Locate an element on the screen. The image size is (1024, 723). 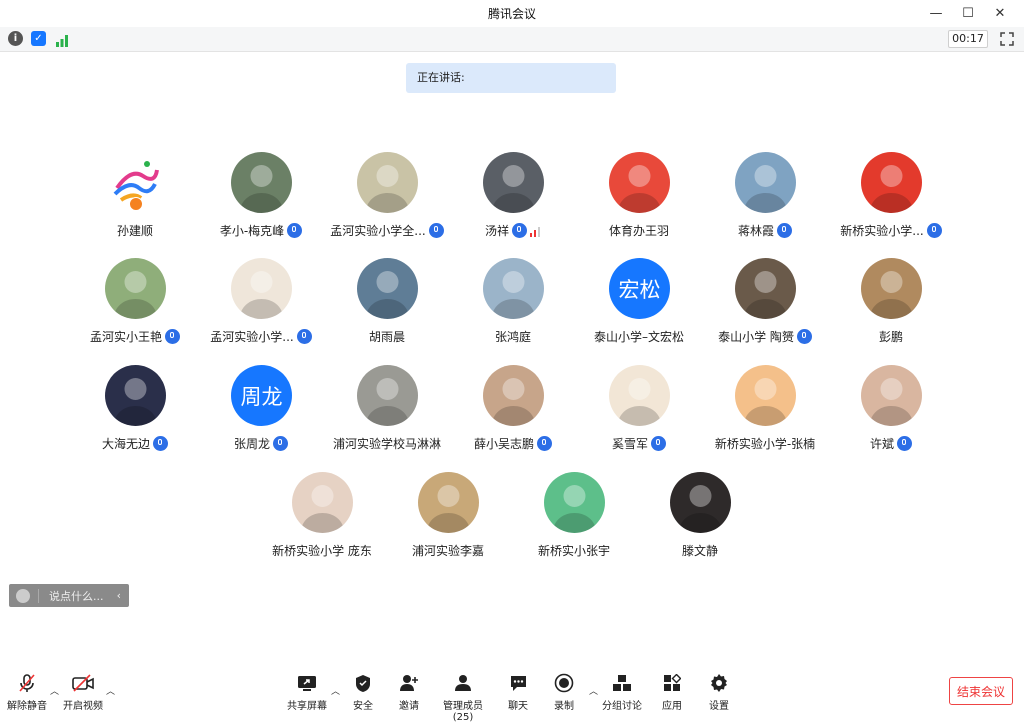
security-button: 安全 is located at coordinates (363, 692).